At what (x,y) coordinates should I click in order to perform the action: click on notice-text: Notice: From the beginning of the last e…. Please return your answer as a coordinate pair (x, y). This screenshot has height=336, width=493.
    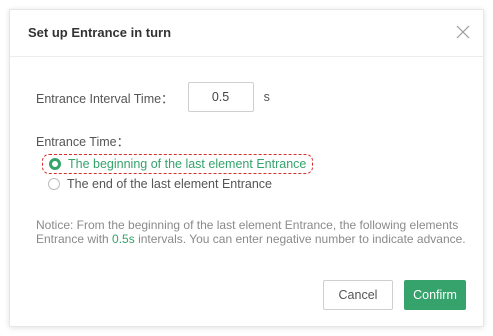
    Looking at the image, I should click on (251, 232).